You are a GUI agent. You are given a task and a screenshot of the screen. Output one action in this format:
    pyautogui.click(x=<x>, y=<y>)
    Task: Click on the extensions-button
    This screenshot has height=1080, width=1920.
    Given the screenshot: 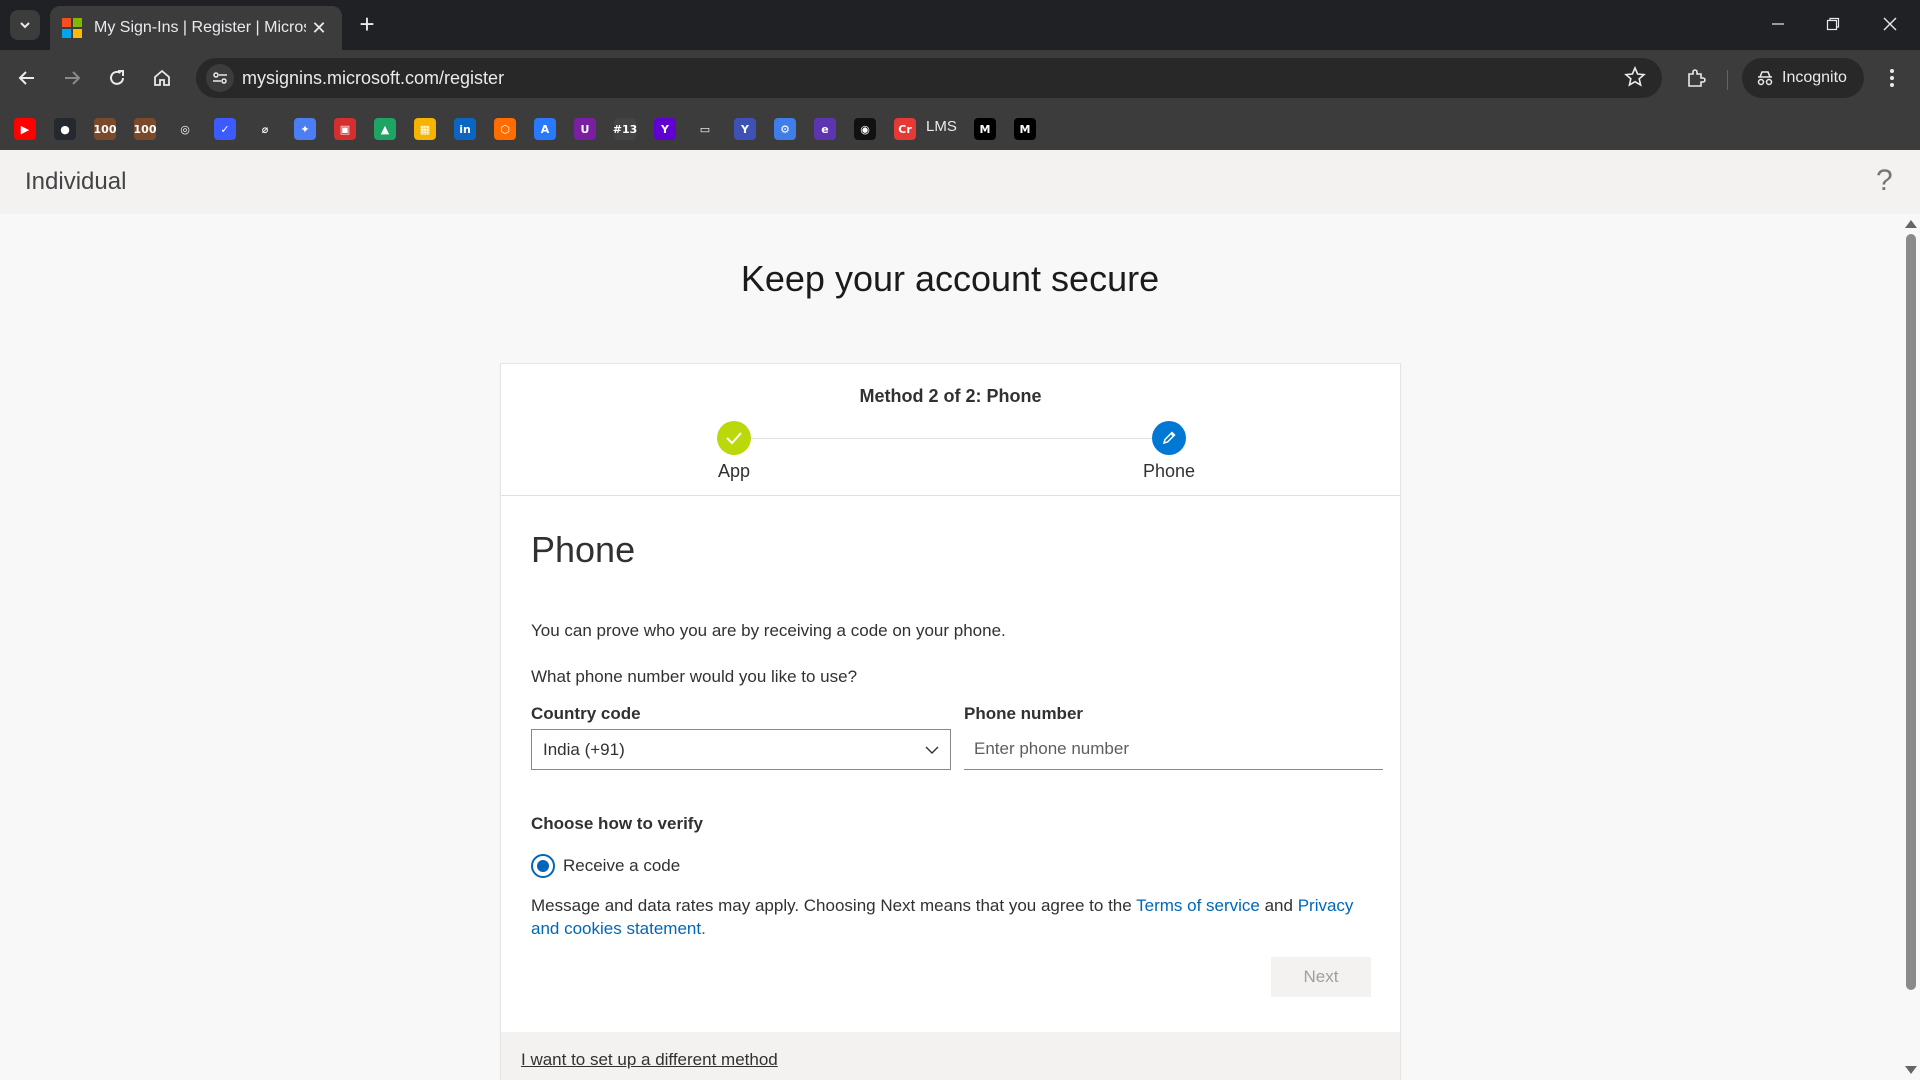 What is the action you would take?
    pyautogui.click(x=1696, y=78)
    